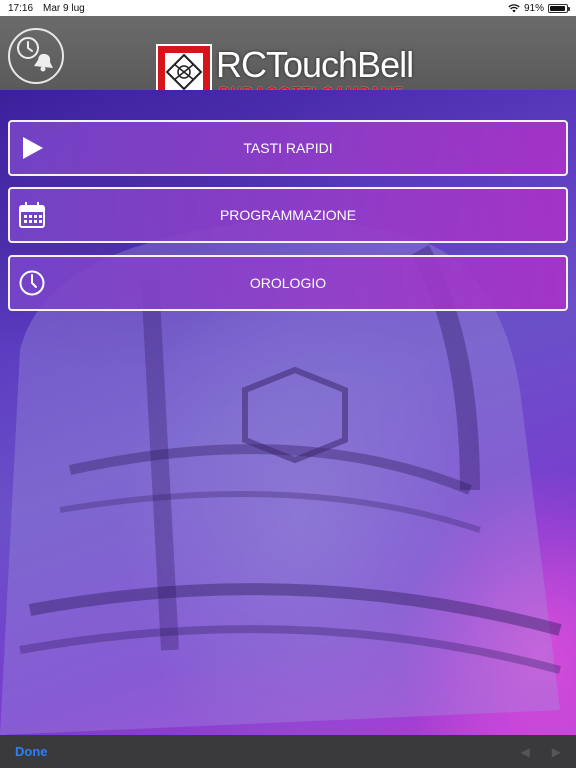 The image size is (576, 768). Describe the element at coordinates (541, 752) in the screenshot. I see `nav-arrows: ◀ ▶` at that location.